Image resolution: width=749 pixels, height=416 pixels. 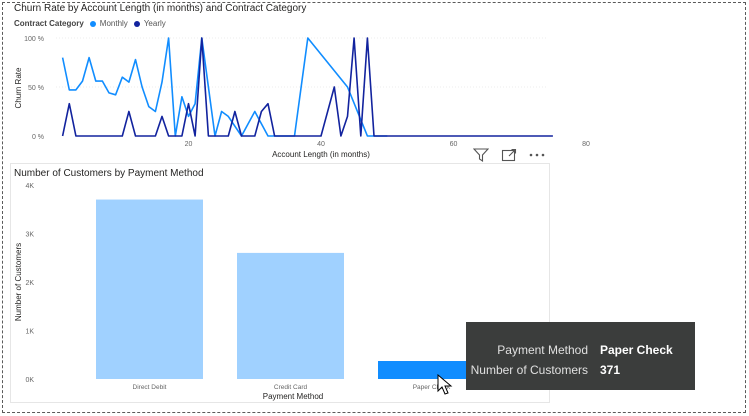 I want to click on y-tick-label: 4K, so click(x=29, y=186).